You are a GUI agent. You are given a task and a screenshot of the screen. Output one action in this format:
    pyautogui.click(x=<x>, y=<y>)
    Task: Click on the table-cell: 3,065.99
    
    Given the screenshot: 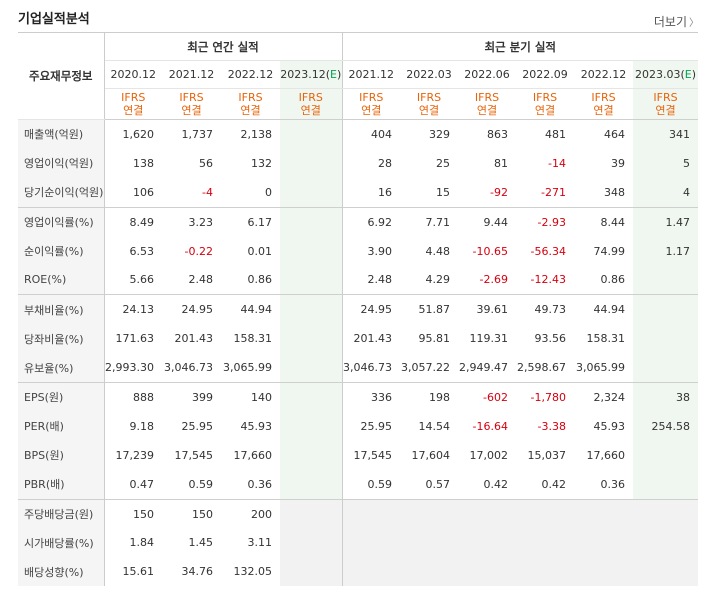 What is the action you would take?
    pyautogui.click(x=600, y=368)
    